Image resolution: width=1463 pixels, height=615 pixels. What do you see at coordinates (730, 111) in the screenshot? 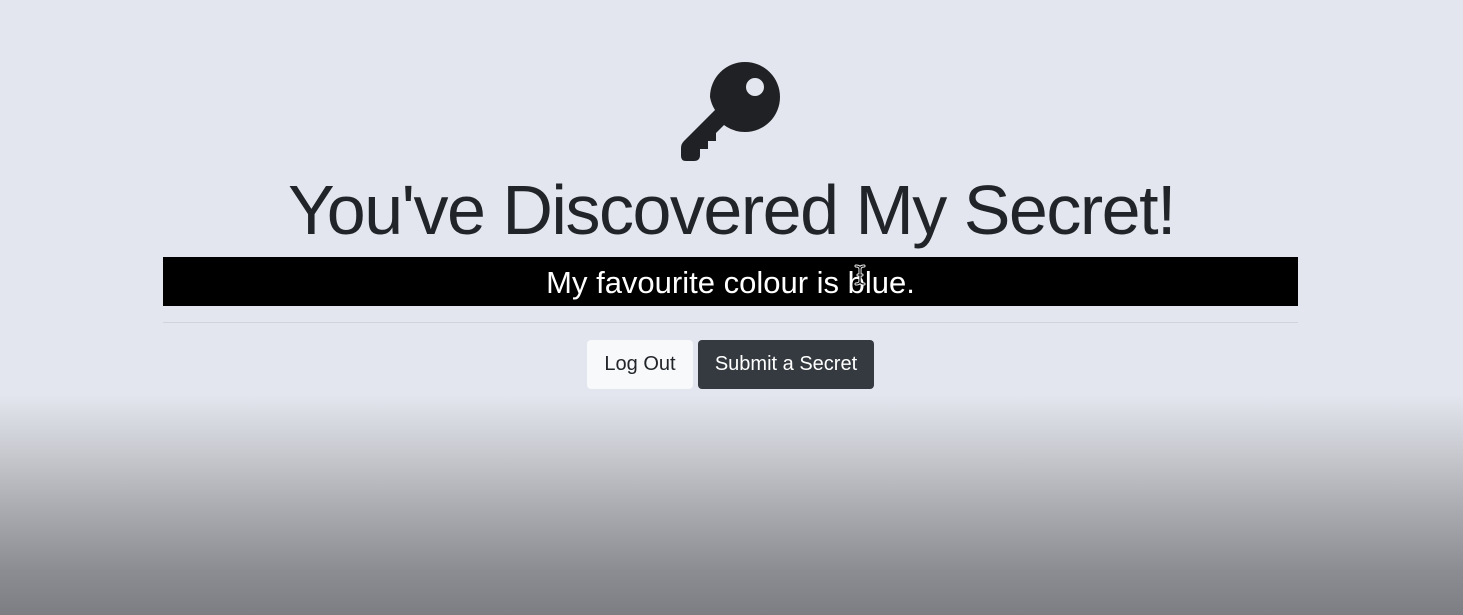
I see `key-icon` at bounding box center [730, 111].